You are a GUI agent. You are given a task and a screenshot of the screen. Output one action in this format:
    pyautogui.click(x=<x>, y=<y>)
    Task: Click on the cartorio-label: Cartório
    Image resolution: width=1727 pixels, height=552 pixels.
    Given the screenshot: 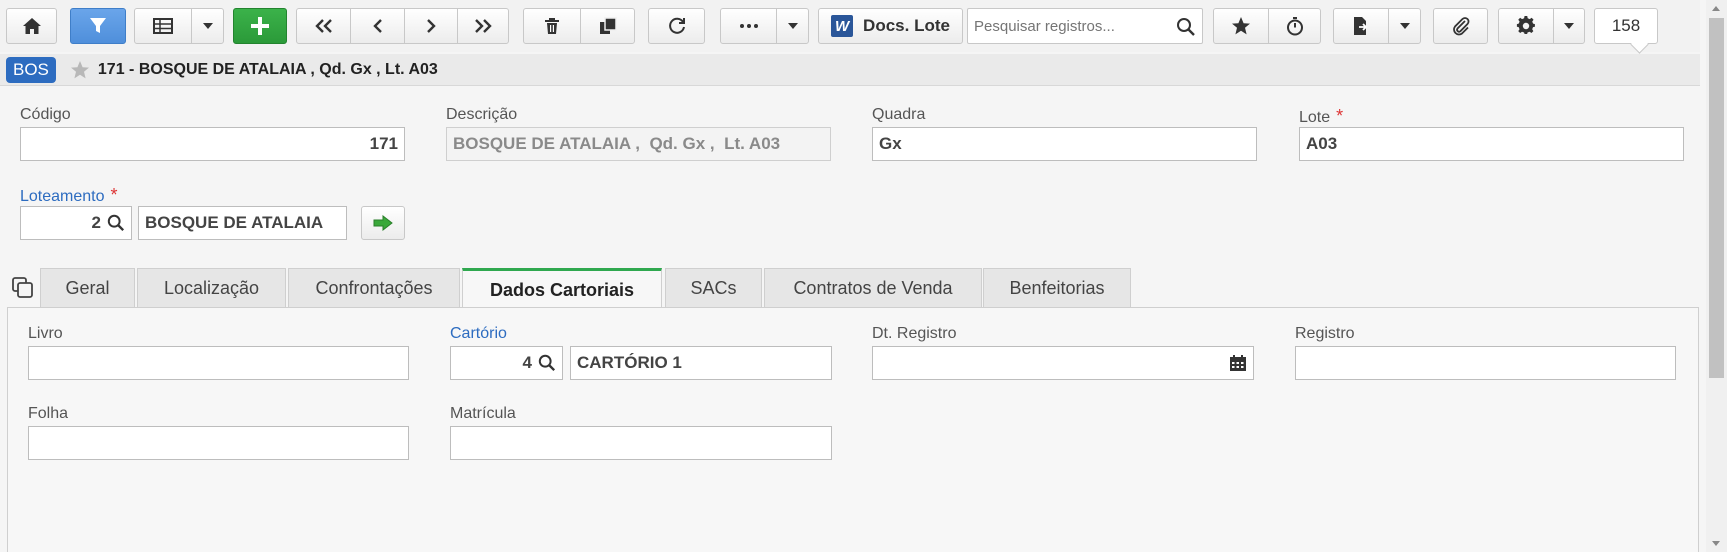 What is the action you would take?
    pyautogui.click(x=478, y=334)
    